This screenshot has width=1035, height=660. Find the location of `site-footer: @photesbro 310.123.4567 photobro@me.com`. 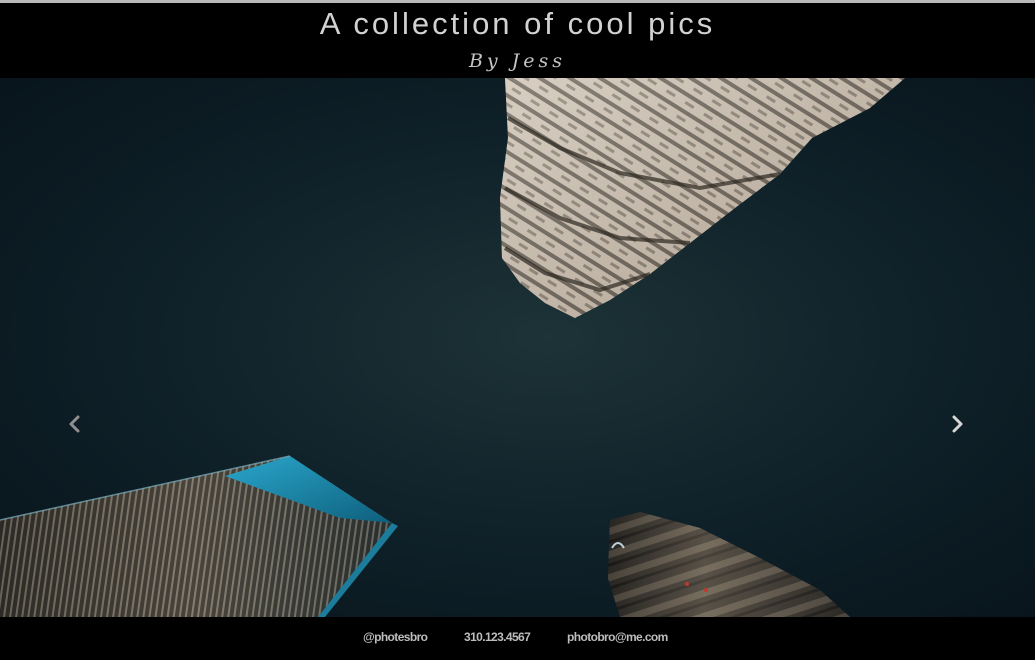

site-footer: @photesbro 310.123.4567 photobro@me.com is located at coordinates (517, 638).